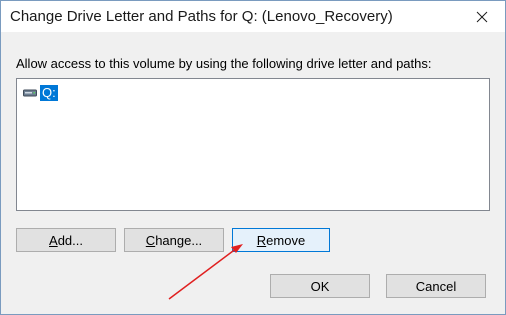 This screenshot has width=506, height=315. What do you see at coordinates (53, 240) in the screenshot?
I see `add-button-mnemonic: A` at bounding box center [53, 240].